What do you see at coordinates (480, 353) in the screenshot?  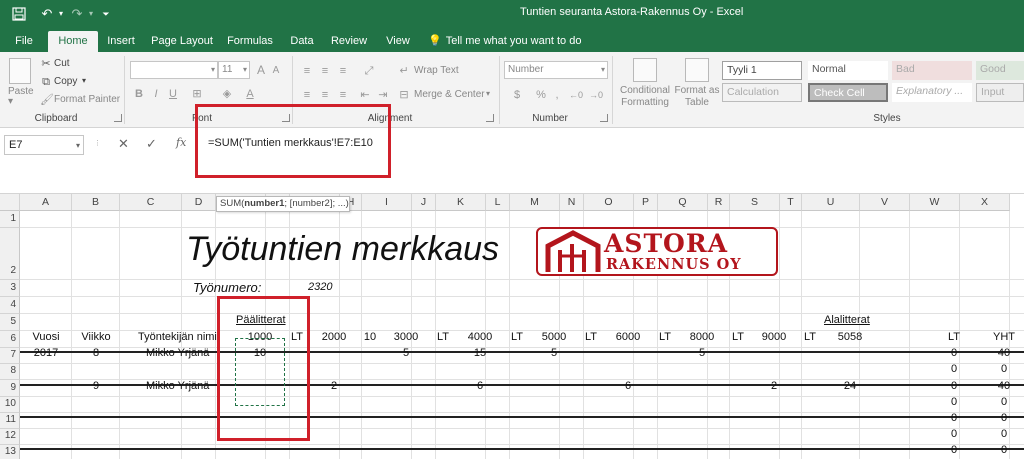 I see `cell-k7: 15` at bounding box center [480, 353].